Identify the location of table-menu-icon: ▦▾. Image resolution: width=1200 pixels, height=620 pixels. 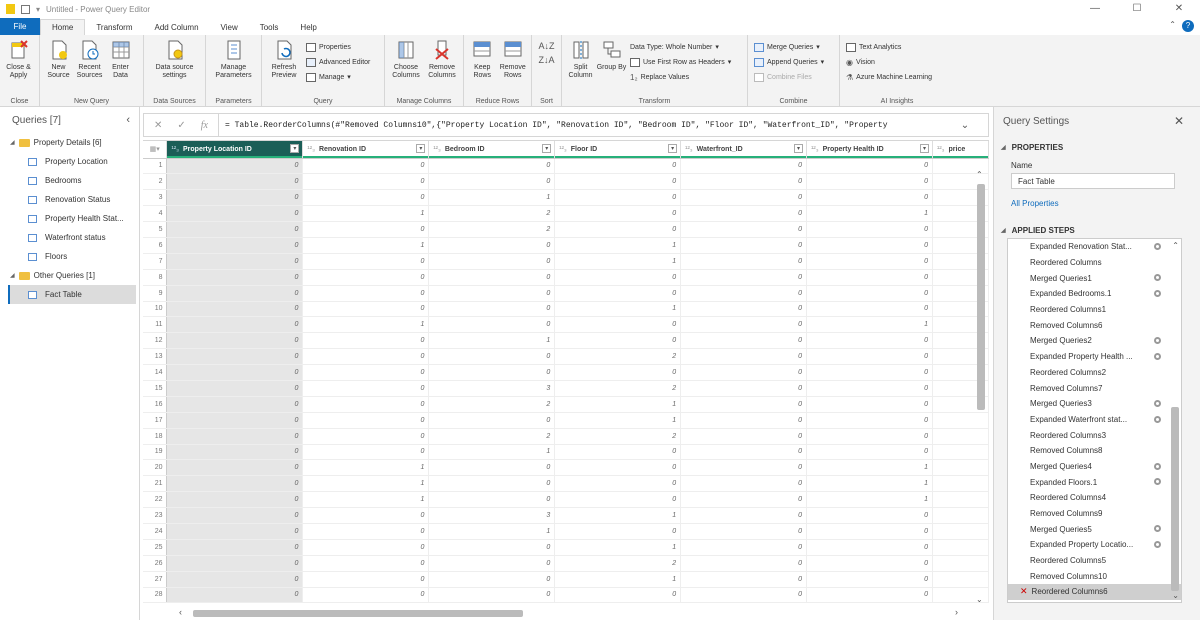
(155, 150).